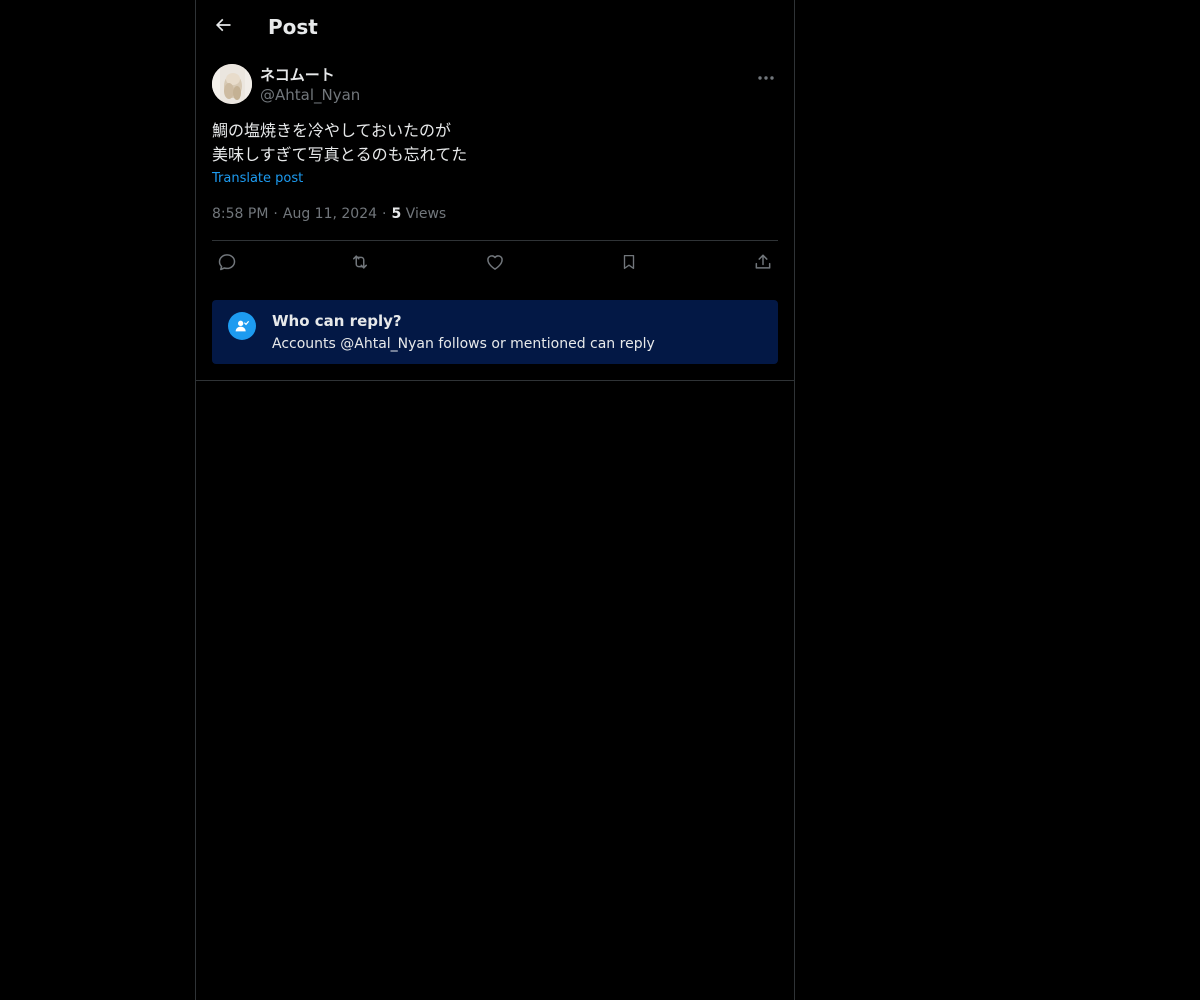 The image size is (1200, 1000). I want to click on author-display-name: ネコムート, so click(297, 75).